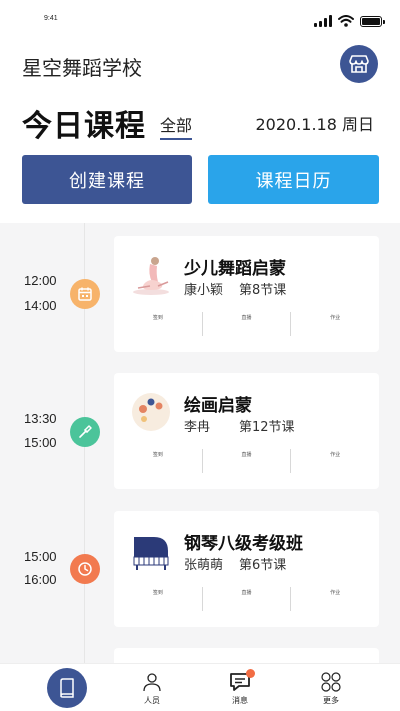 The width and height of the screenshot is (400, 711). I want to click on tab-more: 更多, so click(331, 689).